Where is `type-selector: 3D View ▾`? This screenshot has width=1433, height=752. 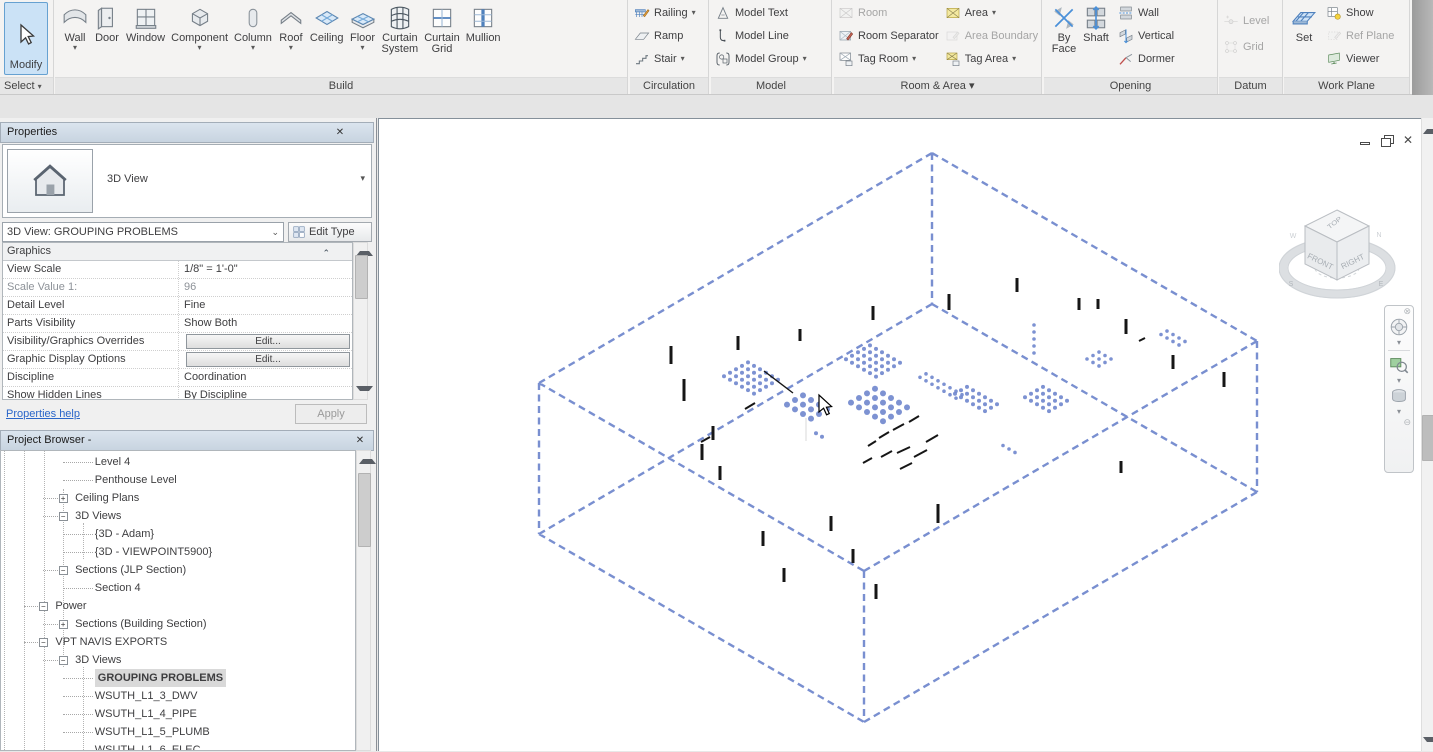 type-selector: 3D View ▾ is located at coordinates (187, 181).